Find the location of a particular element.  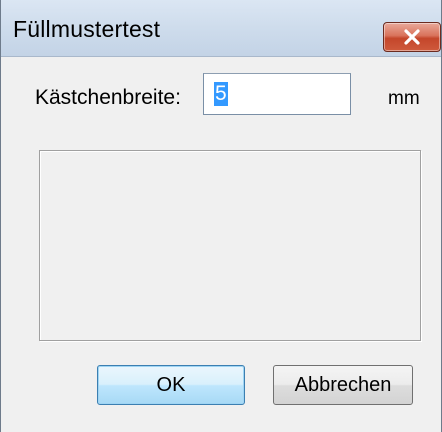

close-button is located at coordinates (412, 37).